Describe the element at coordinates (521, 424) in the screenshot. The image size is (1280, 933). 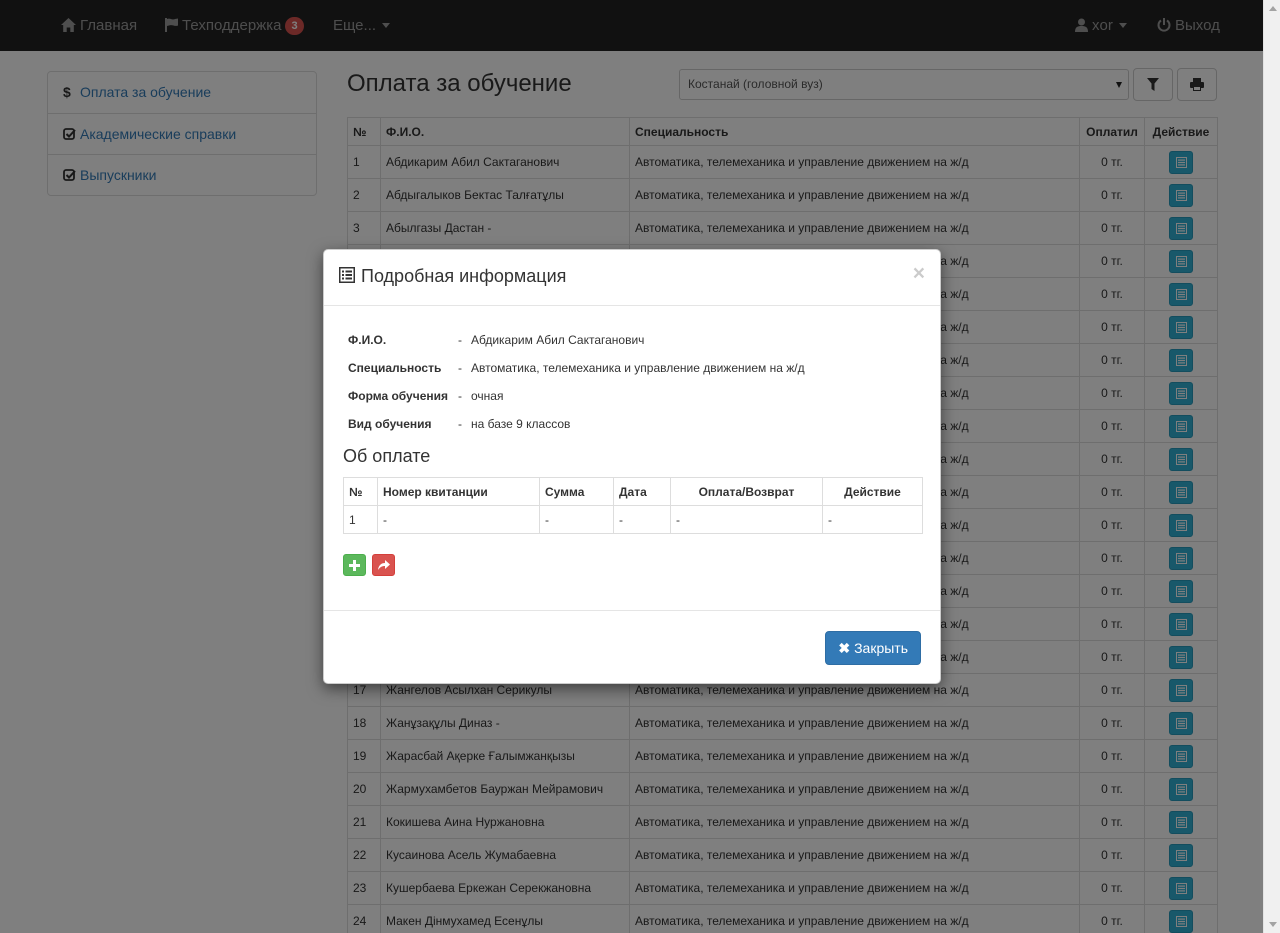
I see `info-value: на базе 9 классов` at that location.